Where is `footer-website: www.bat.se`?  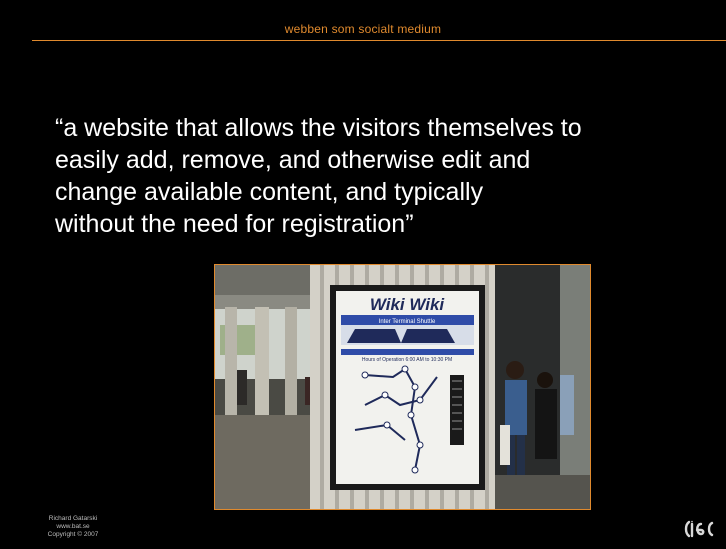 footer-website: www.bat.se is located at coordinates (73, 526).